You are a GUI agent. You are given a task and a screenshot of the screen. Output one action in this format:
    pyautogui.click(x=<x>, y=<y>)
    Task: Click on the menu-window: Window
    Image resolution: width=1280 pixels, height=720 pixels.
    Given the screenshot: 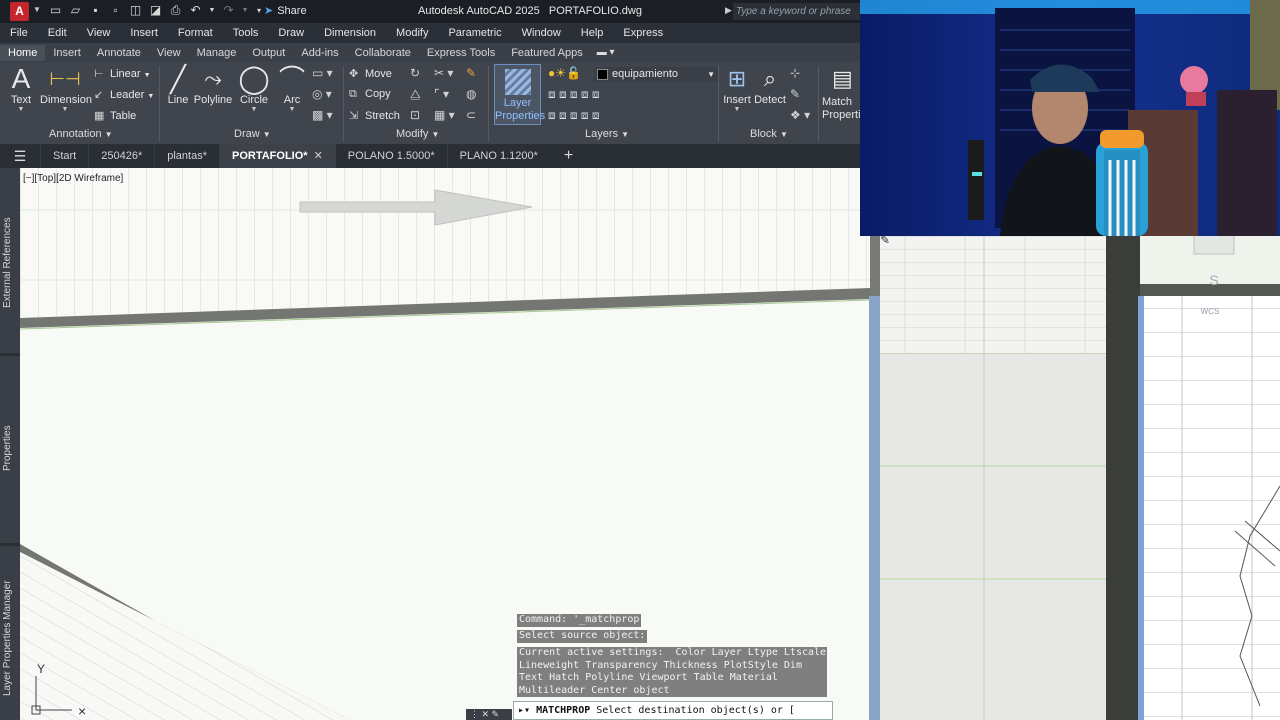 What is the action you would take?
    pyautogui.click(x=541, y=33)
    